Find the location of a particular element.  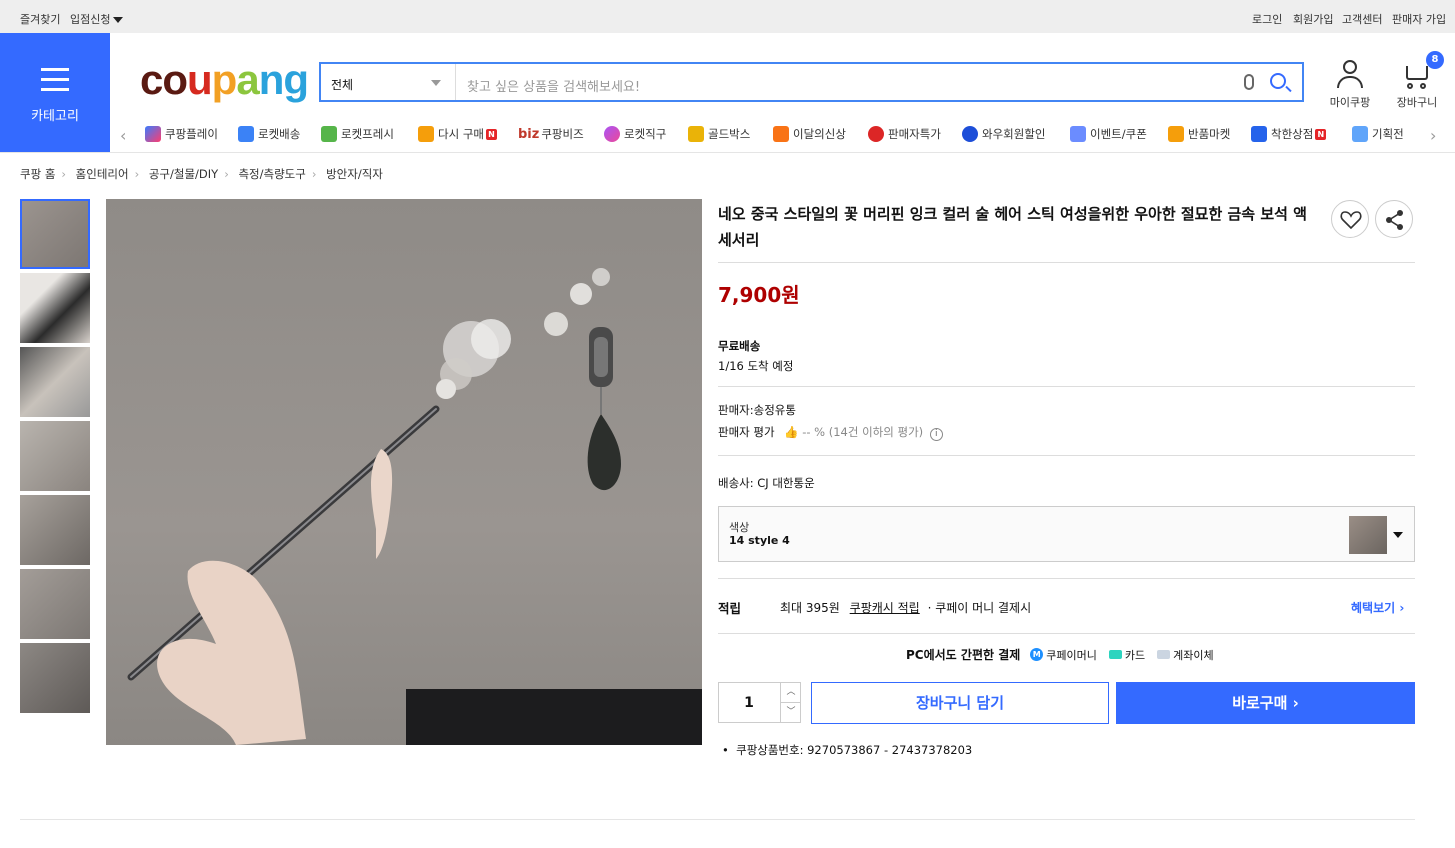

reward-info: 최대 395원 쿠팡캐시 적립 · 쿠페이 머니 결제시 is located at coordinates (905, 607).